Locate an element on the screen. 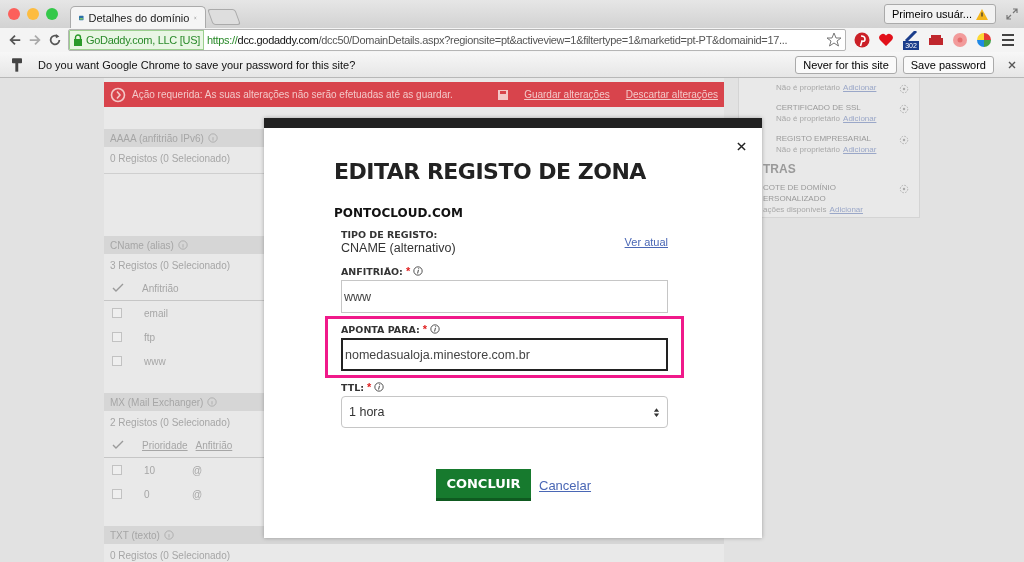  record-count: 3 Registos (0 Selecionado) is located at coordinates (170, 265).